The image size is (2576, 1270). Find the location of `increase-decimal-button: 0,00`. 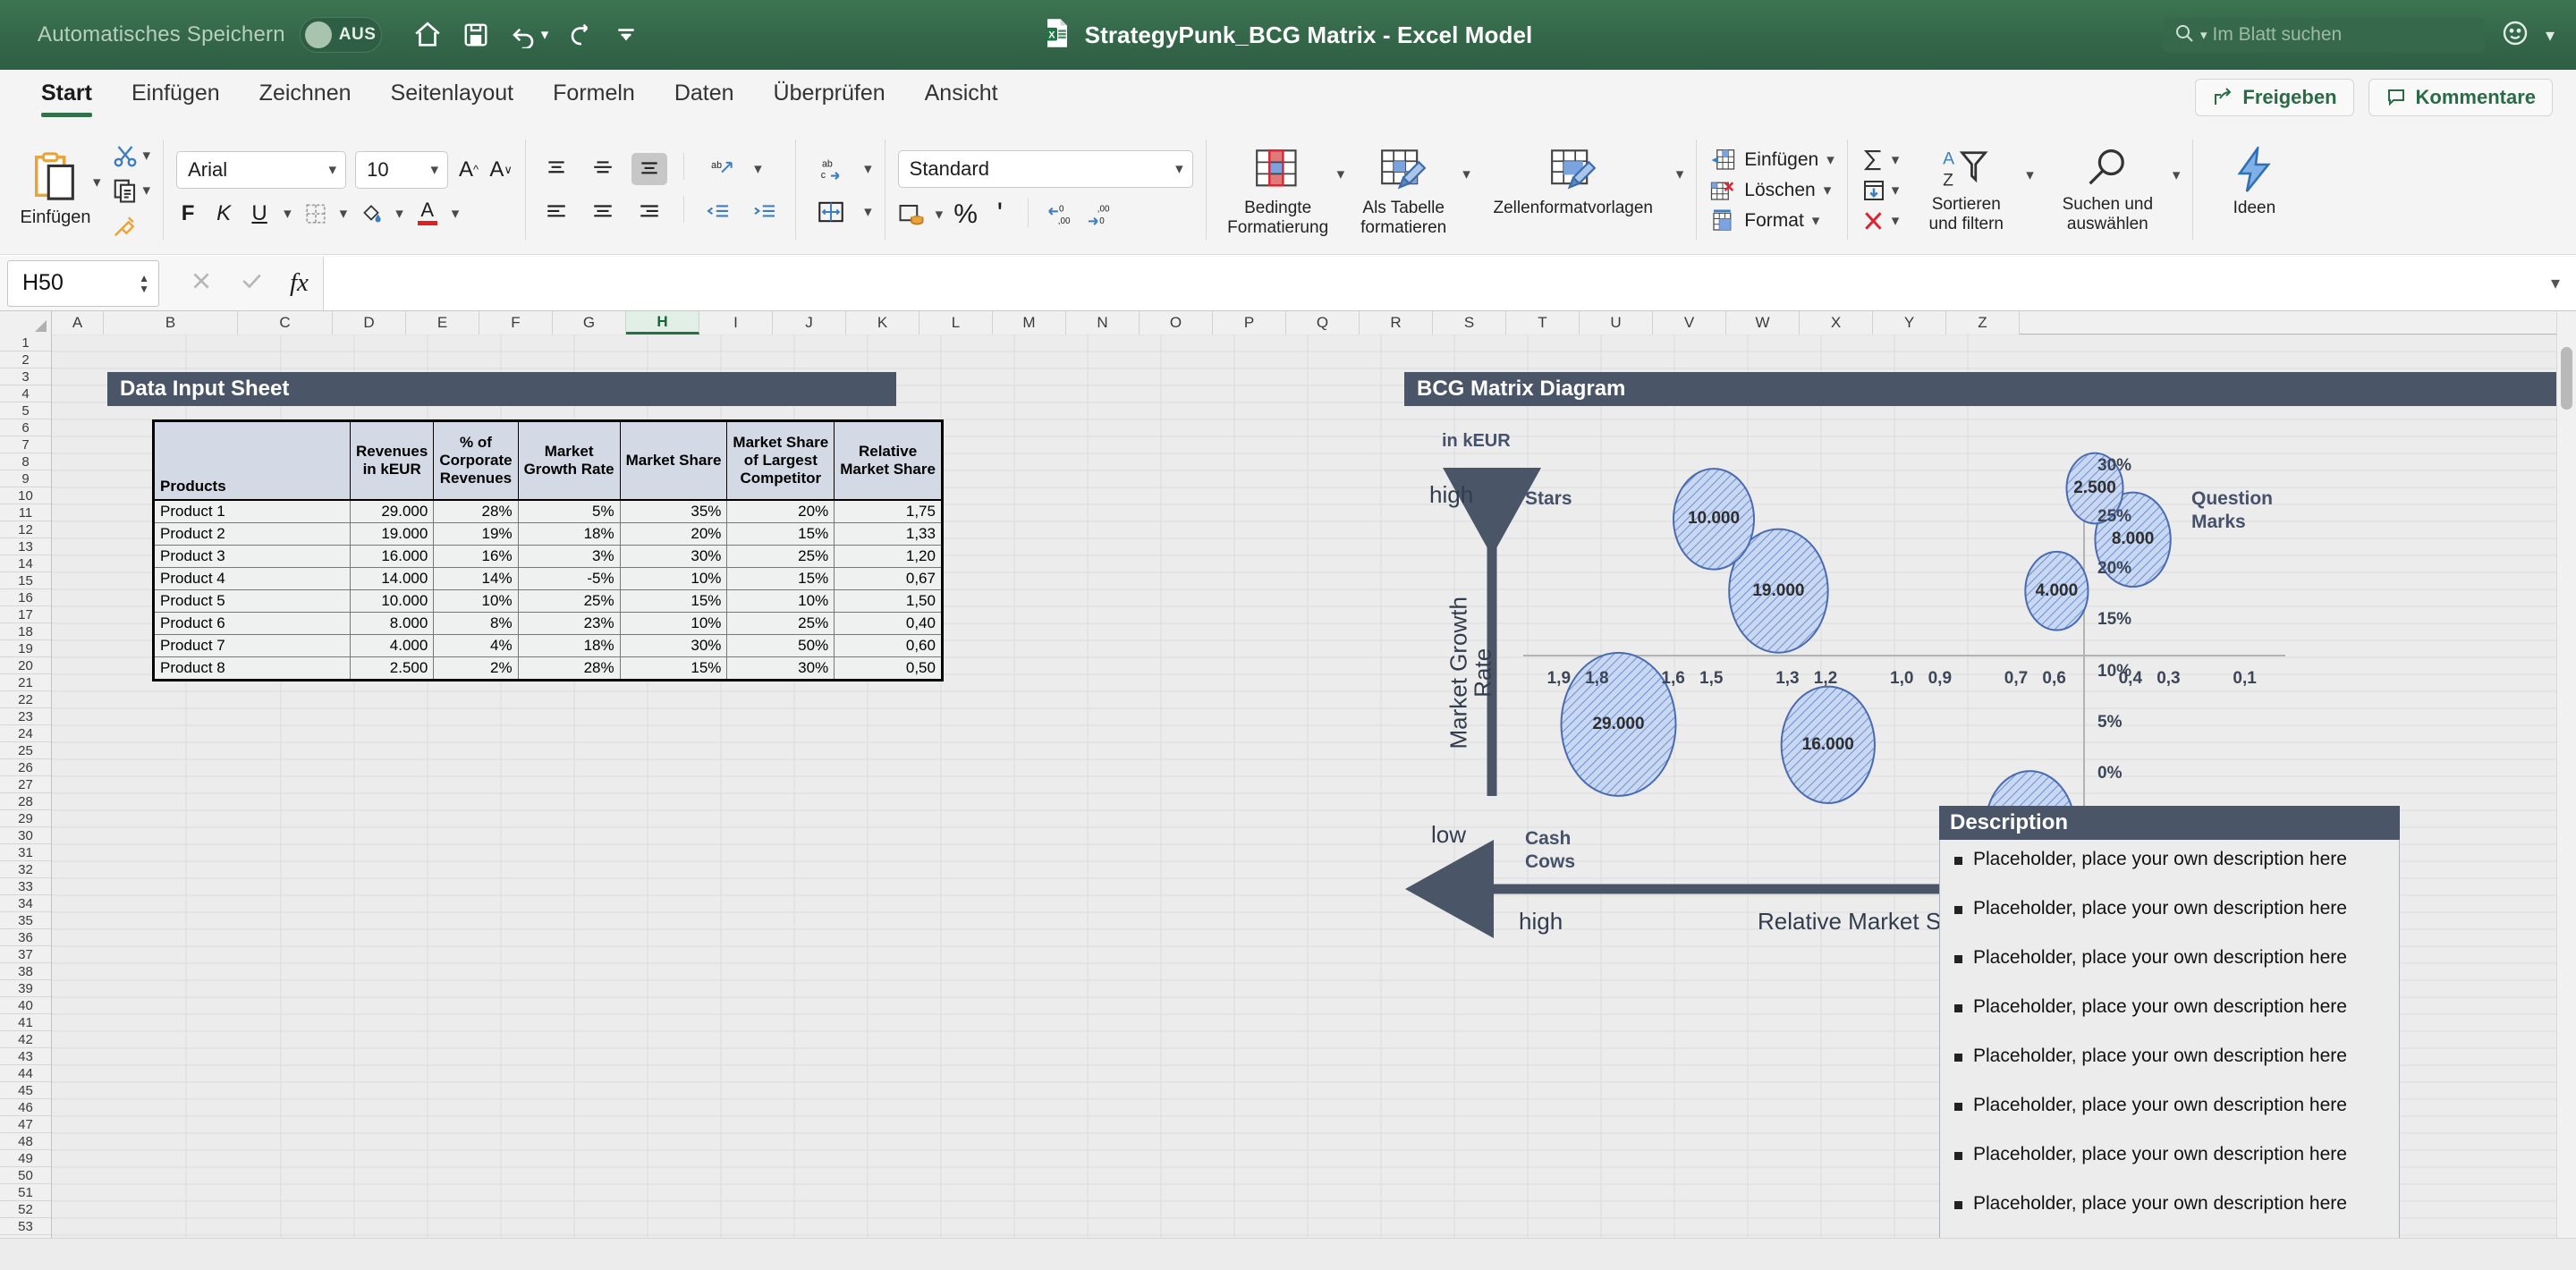

increase-decimal-button: 0,00 is located at coordinates (1059, 215).